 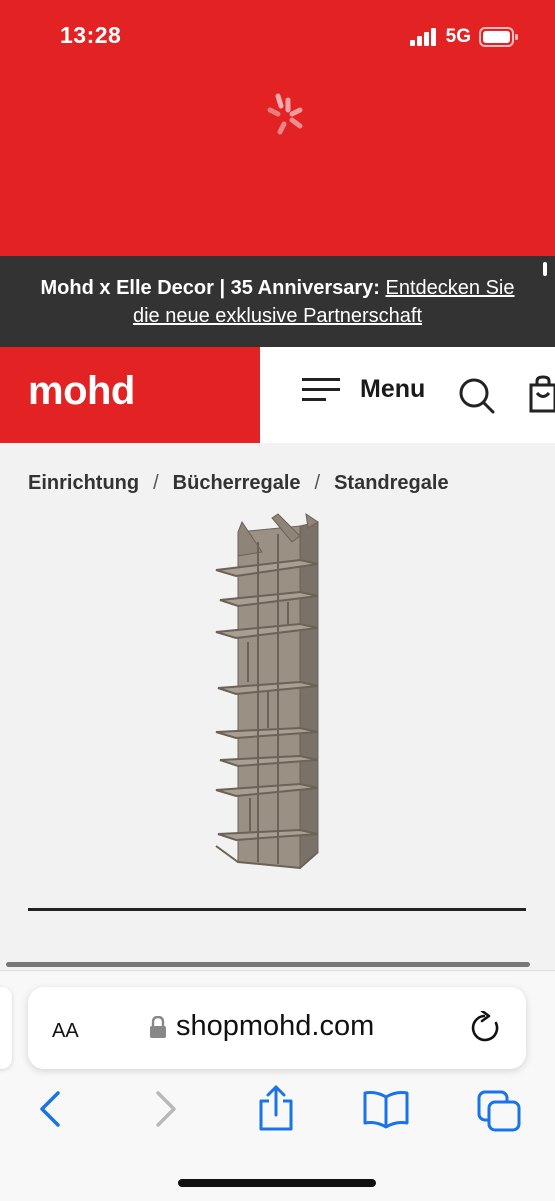 I want to click on logo-block: mohd, so click(x=130, y=395).